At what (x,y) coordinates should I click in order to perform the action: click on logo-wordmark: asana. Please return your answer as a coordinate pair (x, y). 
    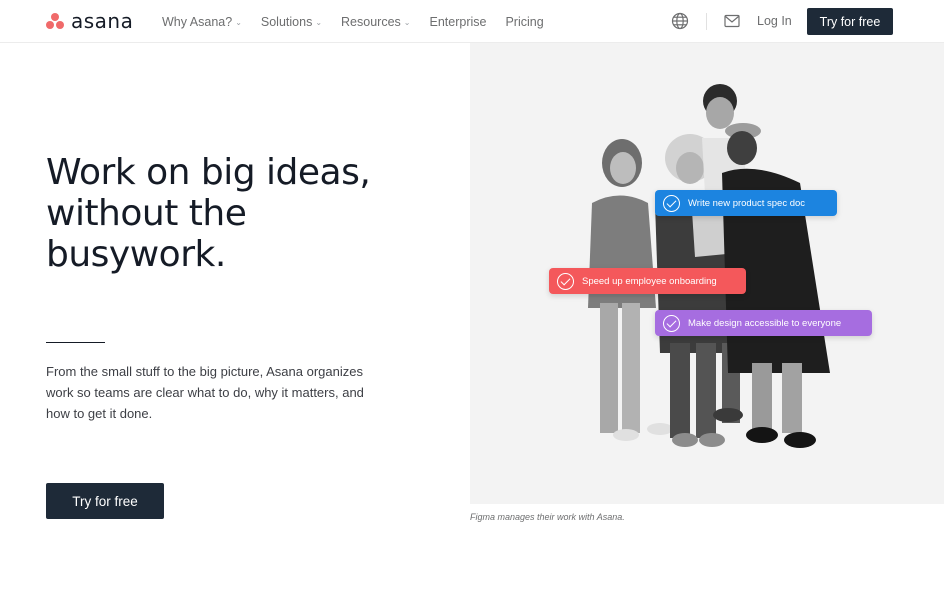
    Looking at the image, I should click on (102, 21).